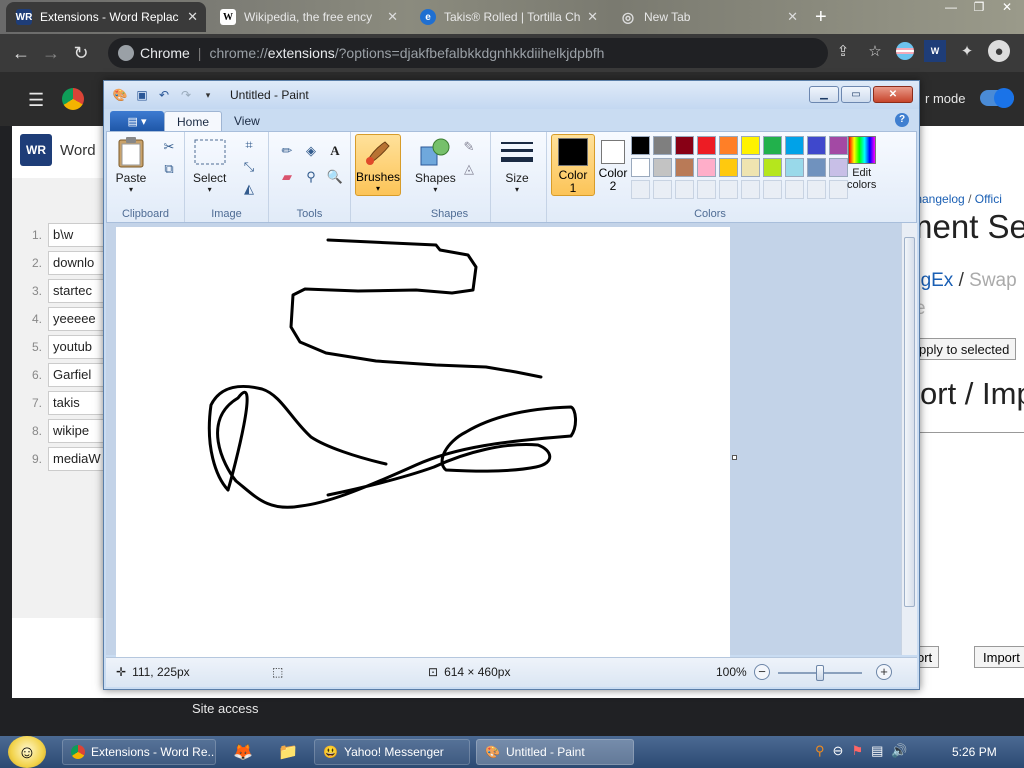  What do you see at coordinates (335, 151) in the screenshot?
I see `text-tool-icon: A` at bounding box center [335, 151].